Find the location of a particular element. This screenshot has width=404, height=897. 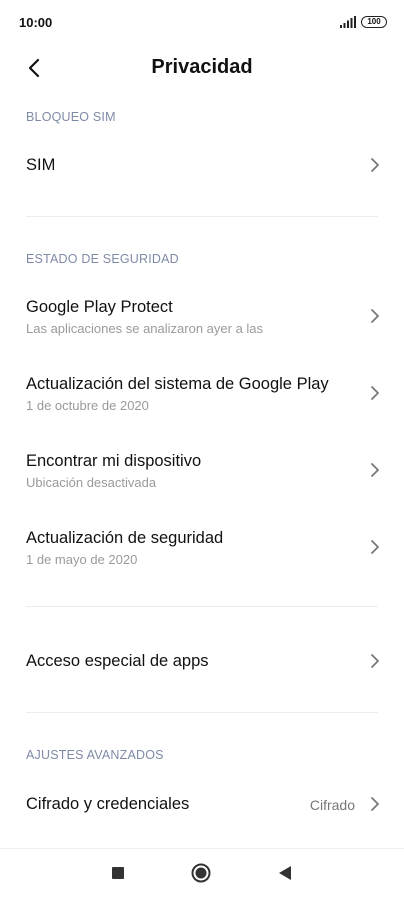

app-header: Privacidad is located at coordinates (202, 69).